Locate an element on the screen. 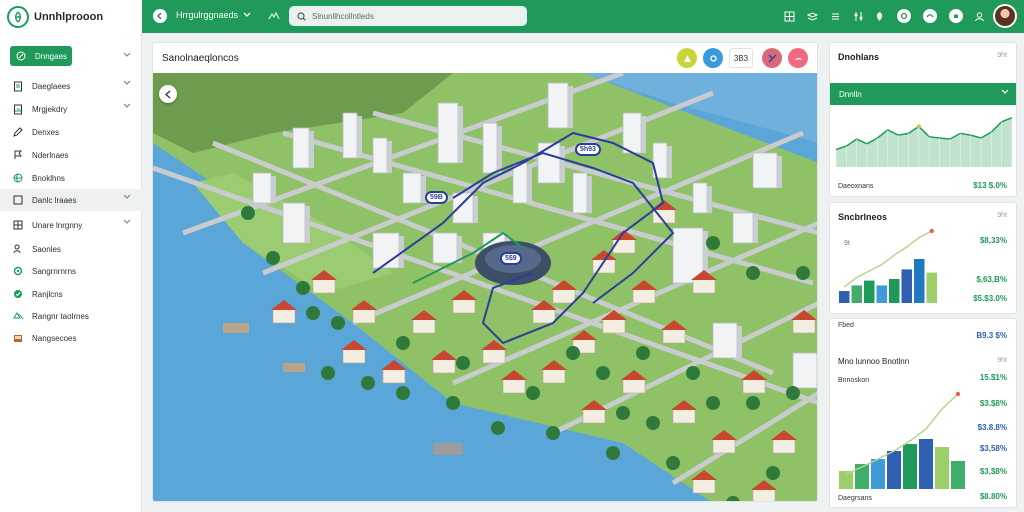  map-back-icon is located at coordinates (168, 94).